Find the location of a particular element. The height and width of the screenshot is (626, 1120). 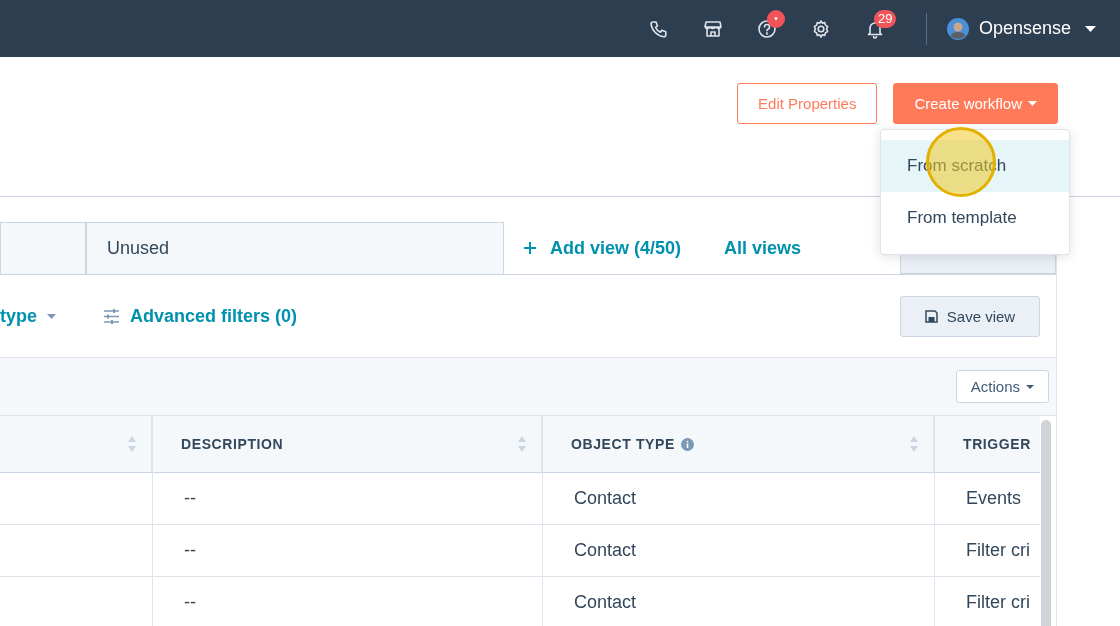

column-header: DESCRIPTION is located at coordinates (348, 444).